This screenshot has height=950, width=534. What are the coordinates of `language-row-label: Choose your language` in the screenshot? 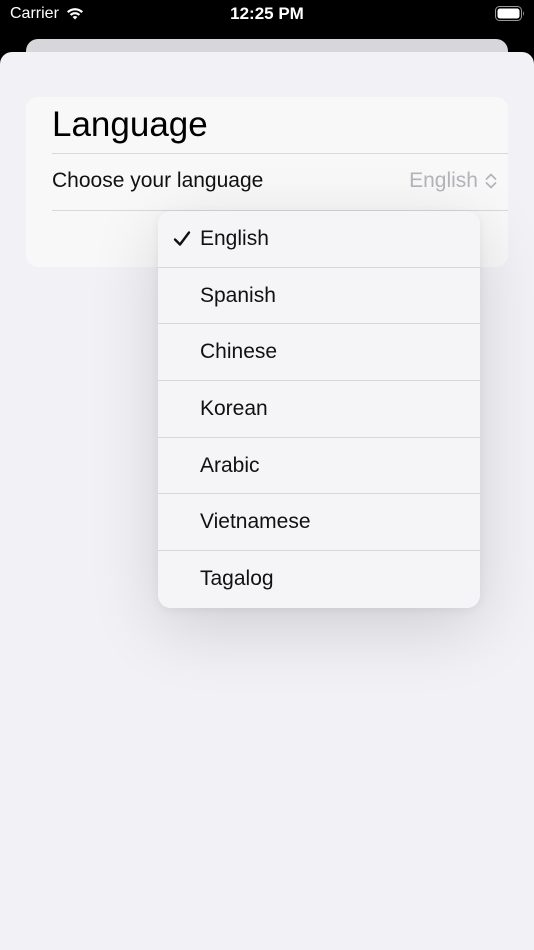 It's located at (158, 180).